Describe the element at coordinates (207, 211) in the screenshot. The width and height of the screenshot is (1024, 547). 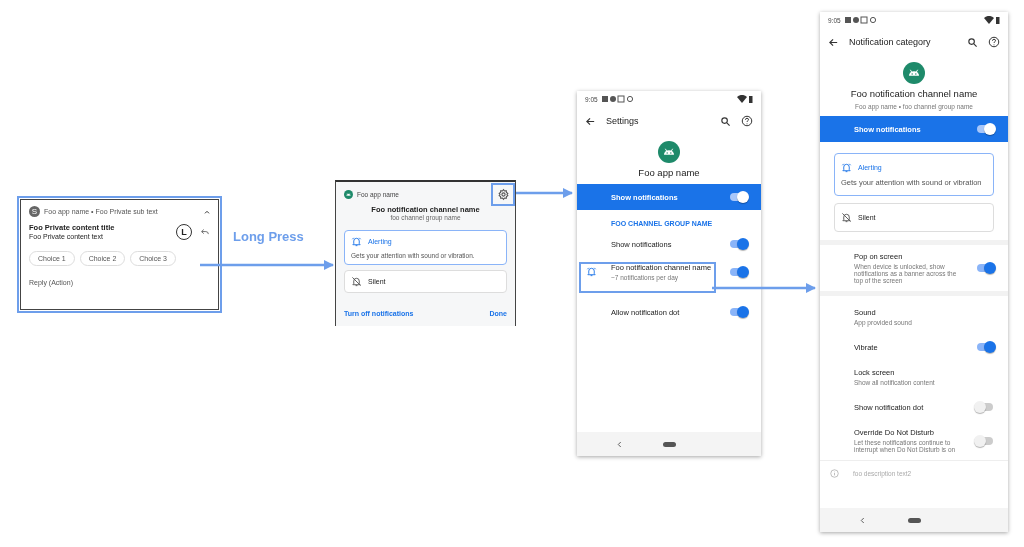
I see `collapse-caret-icon` at that location.